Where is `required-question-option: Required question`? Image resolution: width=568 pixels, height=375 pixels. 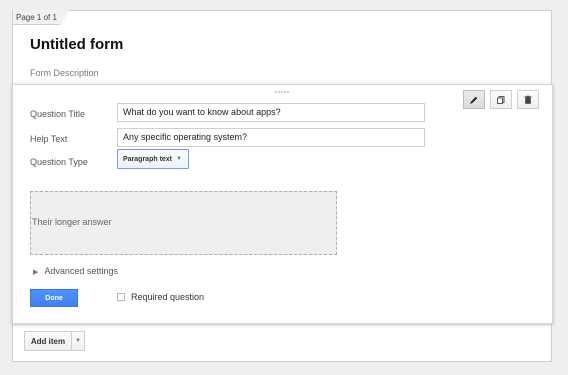 required-question-option: Required question is located at coordinates (160, 297).